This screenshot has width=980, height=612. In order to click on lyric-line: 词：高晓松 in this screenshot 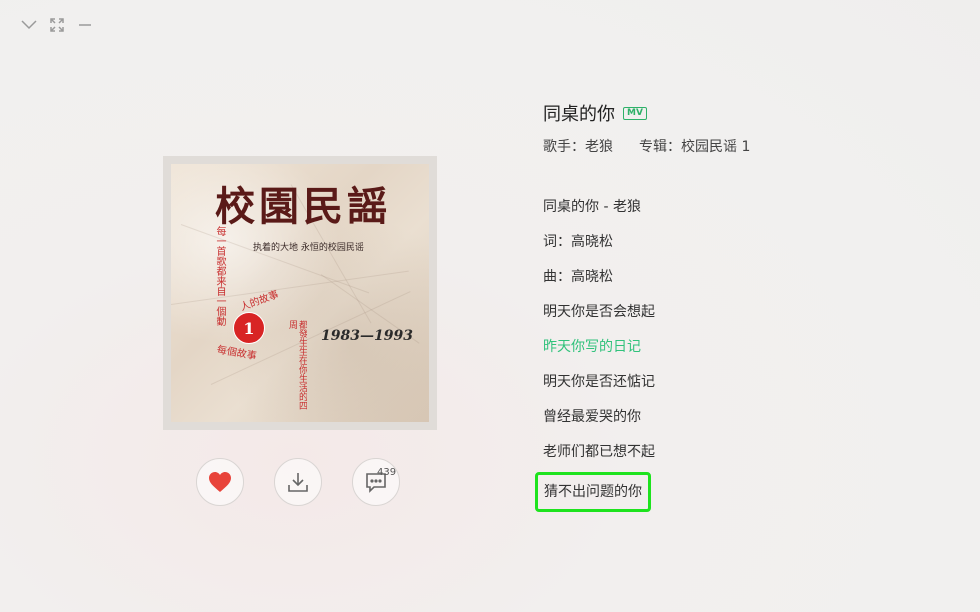, I will do `click(578, 242)`.